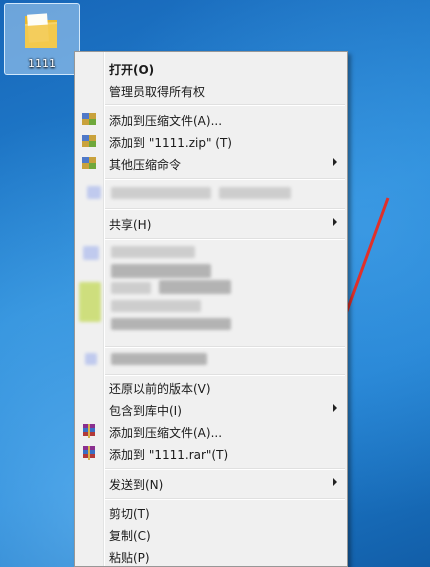 This screenshot has width=430, height=567. What do you see at coordinates (211, 453) in the screenshot?
I see `menu-item-add-rar: 添加到 "1111.rar"(T)` at bounding box center [211, 453].